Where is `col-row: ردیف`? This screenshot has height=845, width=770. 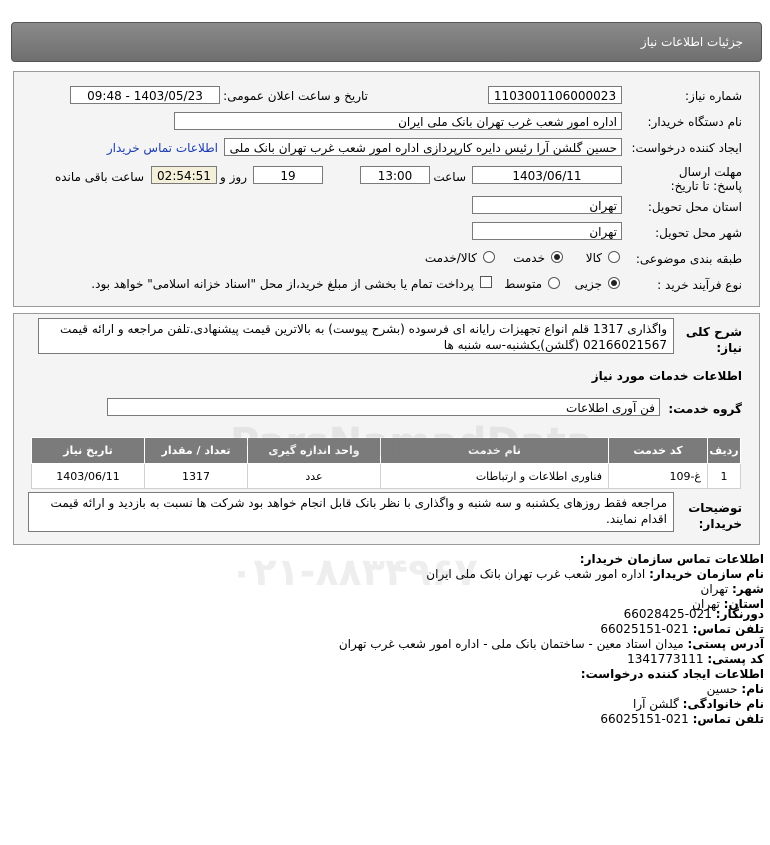
col-row: ردیف is located at coordinates (724, 450).